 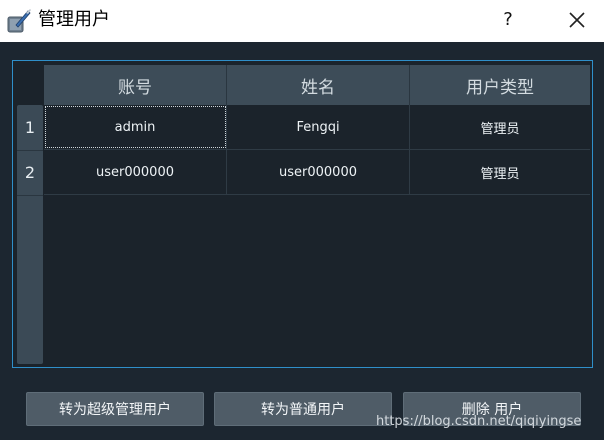 What do you see at coordinates (302, 21) in the screenshot?
I see `title-bar: 管理用户 ?` at bounding box center [302, 21].